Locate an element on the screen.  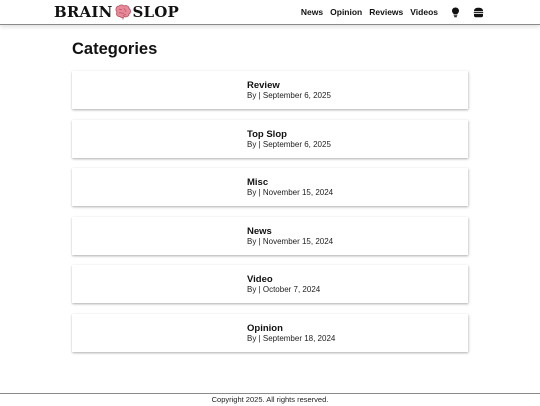
card-title: News is located at coordinates (259, 231).